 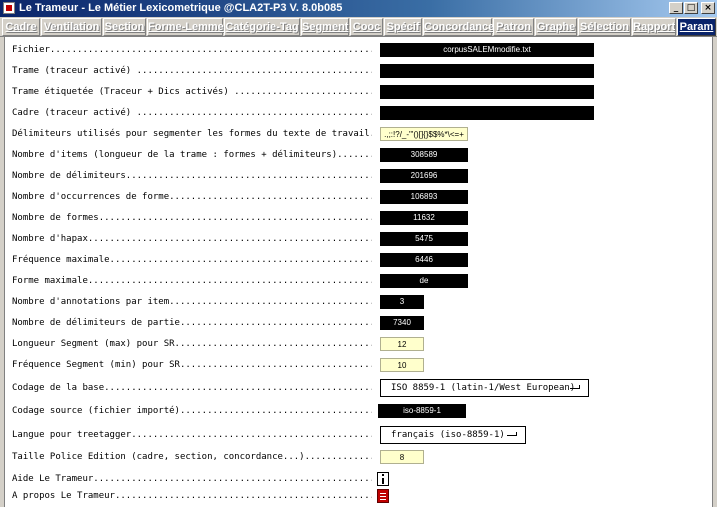 What do you see at coordinates (402, 365) in the screenshot?
I see `freq-segment-min-input: 10` at bounding box center [402, 365].